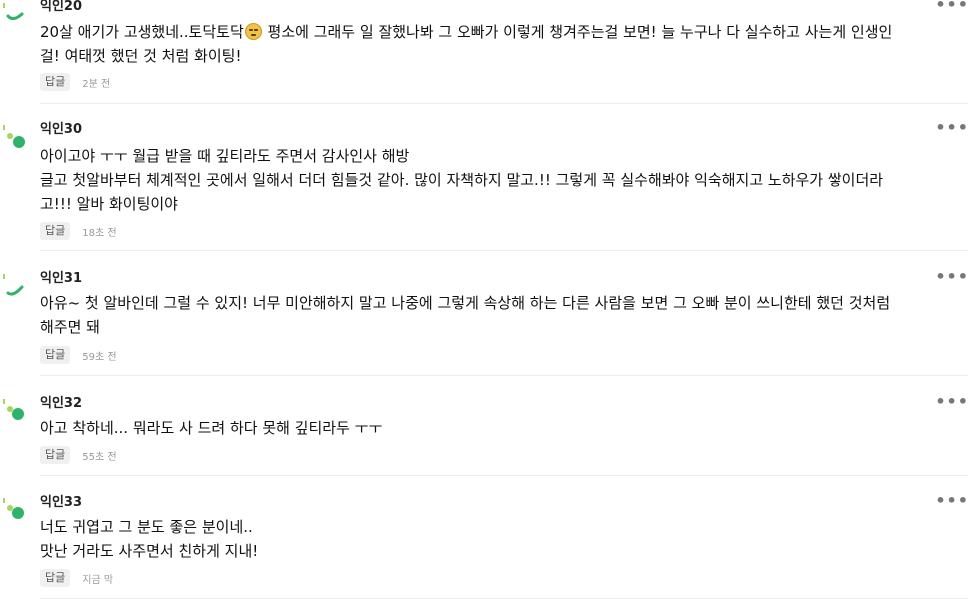 This screenshot has height=600, width=979. What do you see at coordinates (96, 84) in the screenshot?
I see `comment-time: 2분 전` at bounding box center [96, 84].